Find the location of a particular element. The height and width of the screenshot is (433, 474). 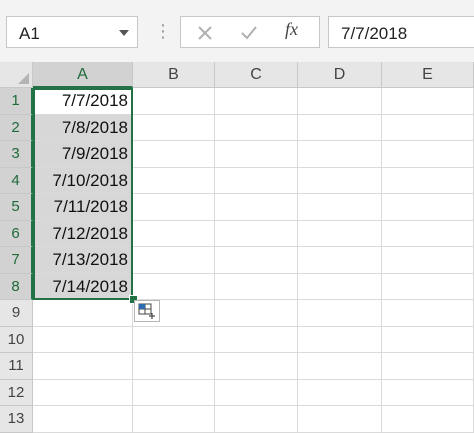

row-header-8: 8 is located at coordinates (16, 286).